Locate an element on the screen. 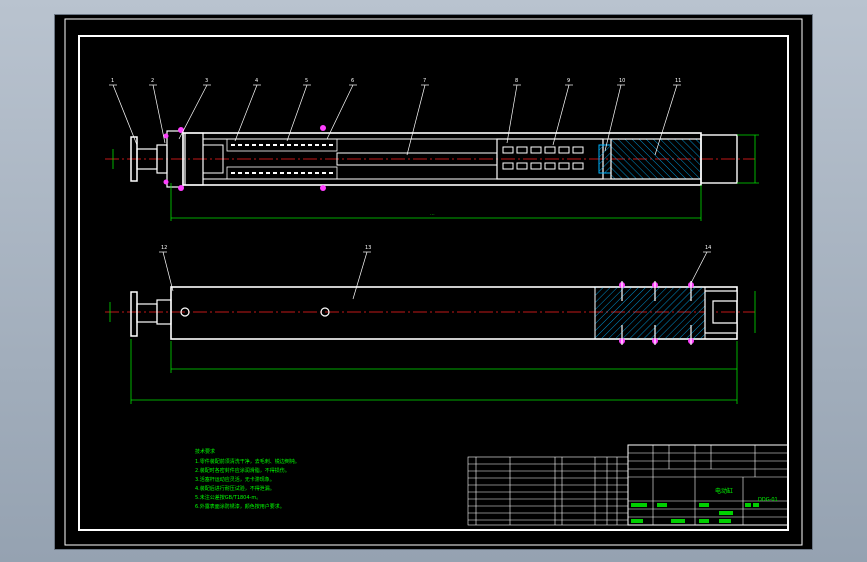 This screenshot has width=867, height=562. drawing-number: DDG-01 is located at coordinates (768, 500).